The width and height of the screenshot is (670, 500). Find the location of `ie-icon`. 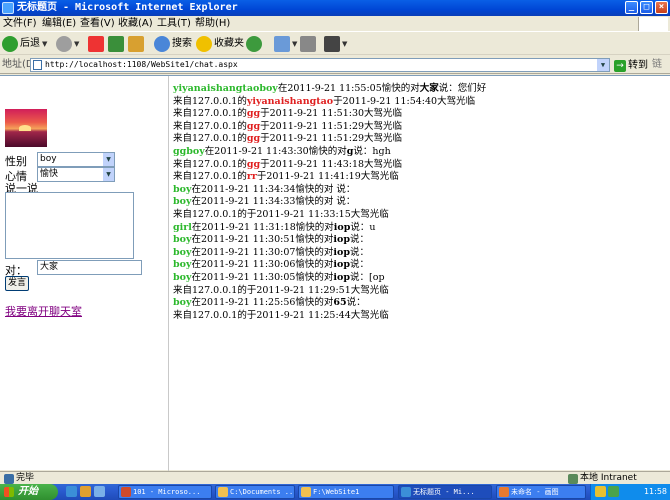

ie-icon is located at coordinates (406, 492).